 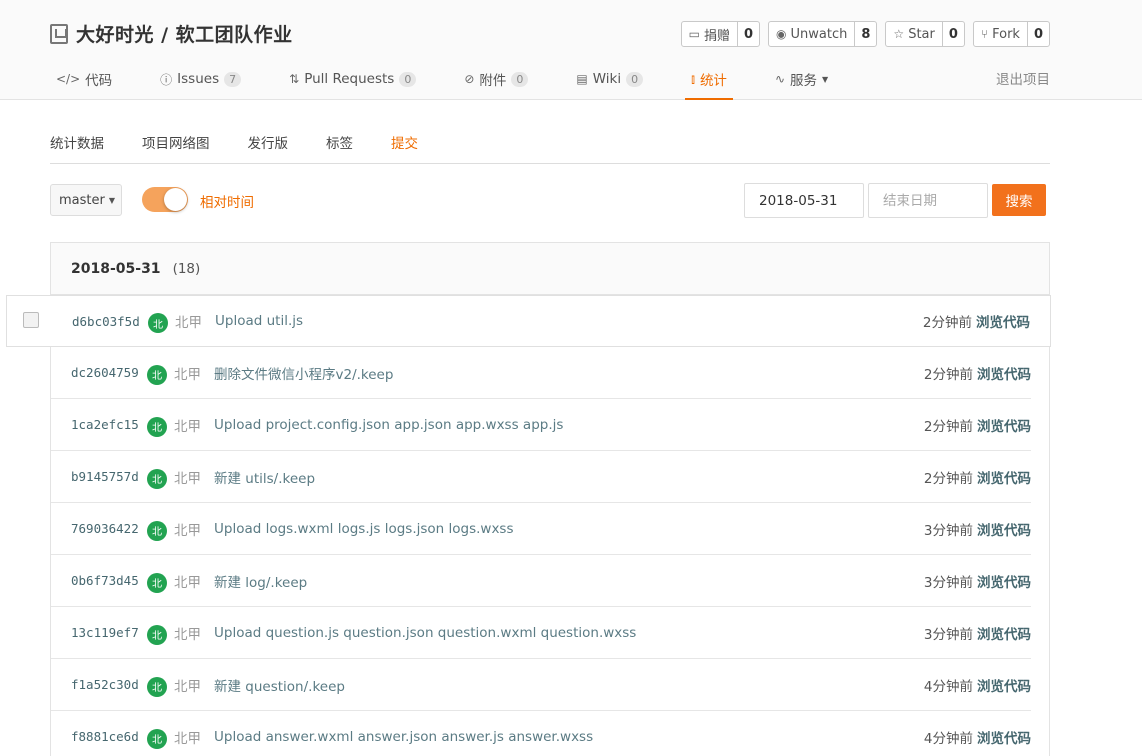 What do you see at coordinates (928, 200) in the screenshot?
I see `end-date-input` at bounding box center [928, 200].